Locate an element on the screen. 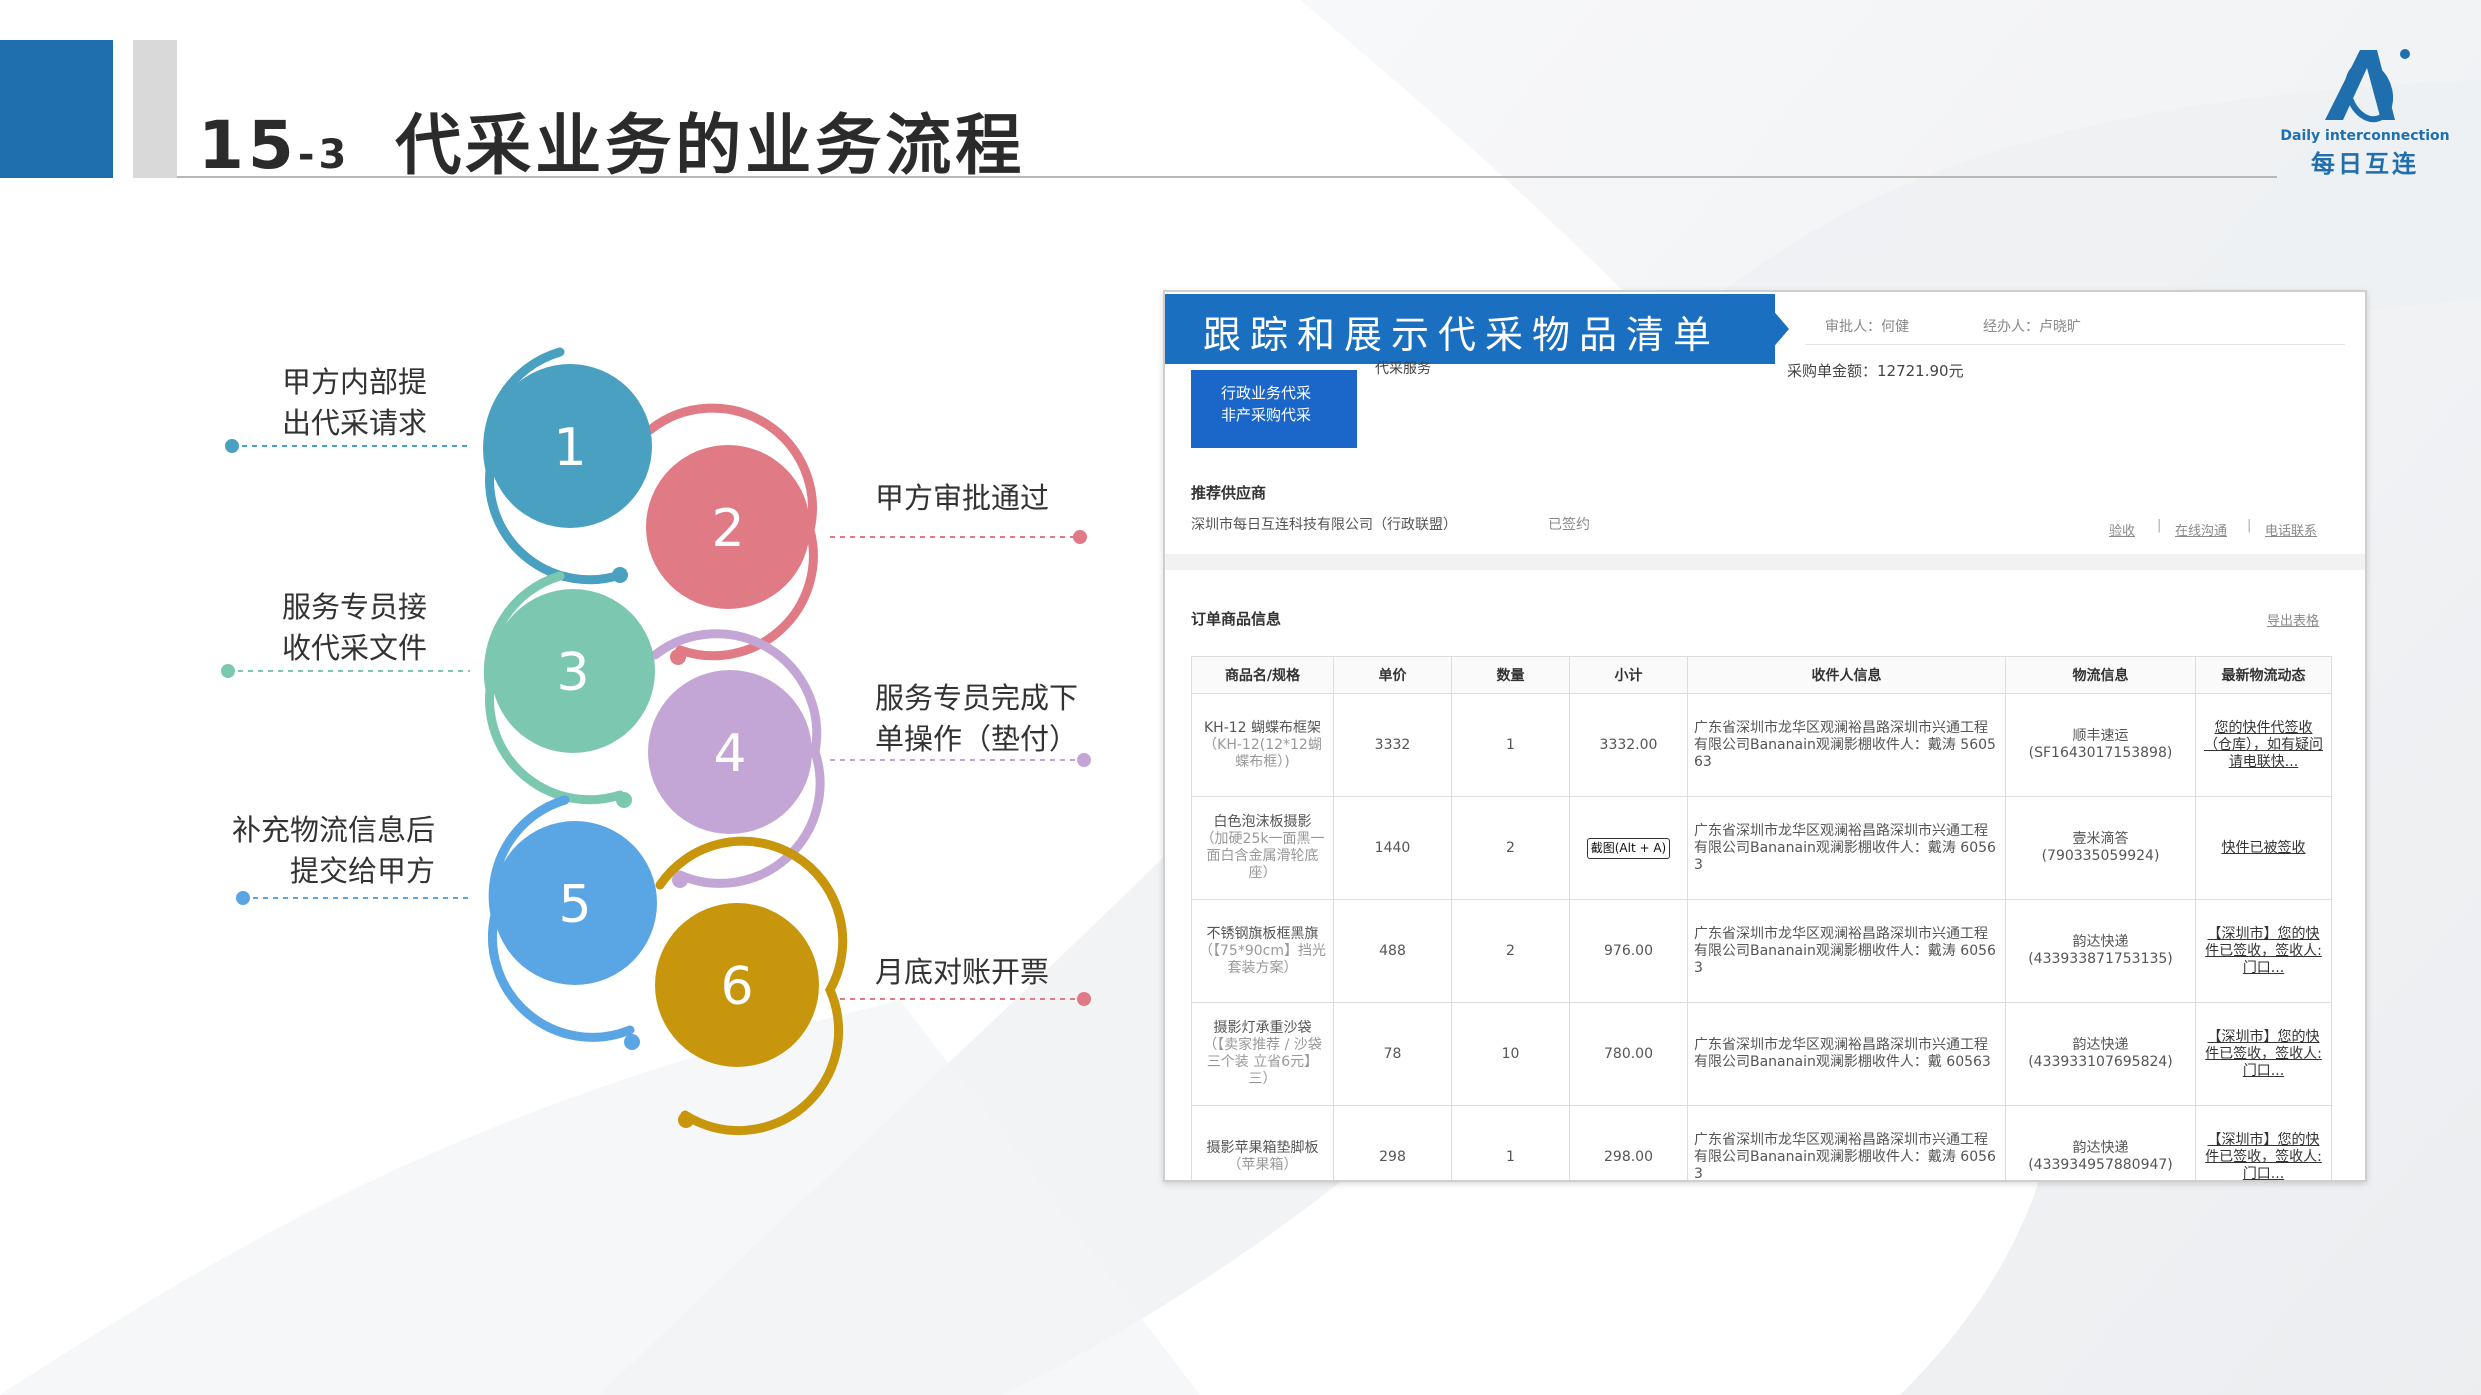 This screenshot has width=2481, height=1395. step-6-number: 6 is located at coordinates (736, 987).